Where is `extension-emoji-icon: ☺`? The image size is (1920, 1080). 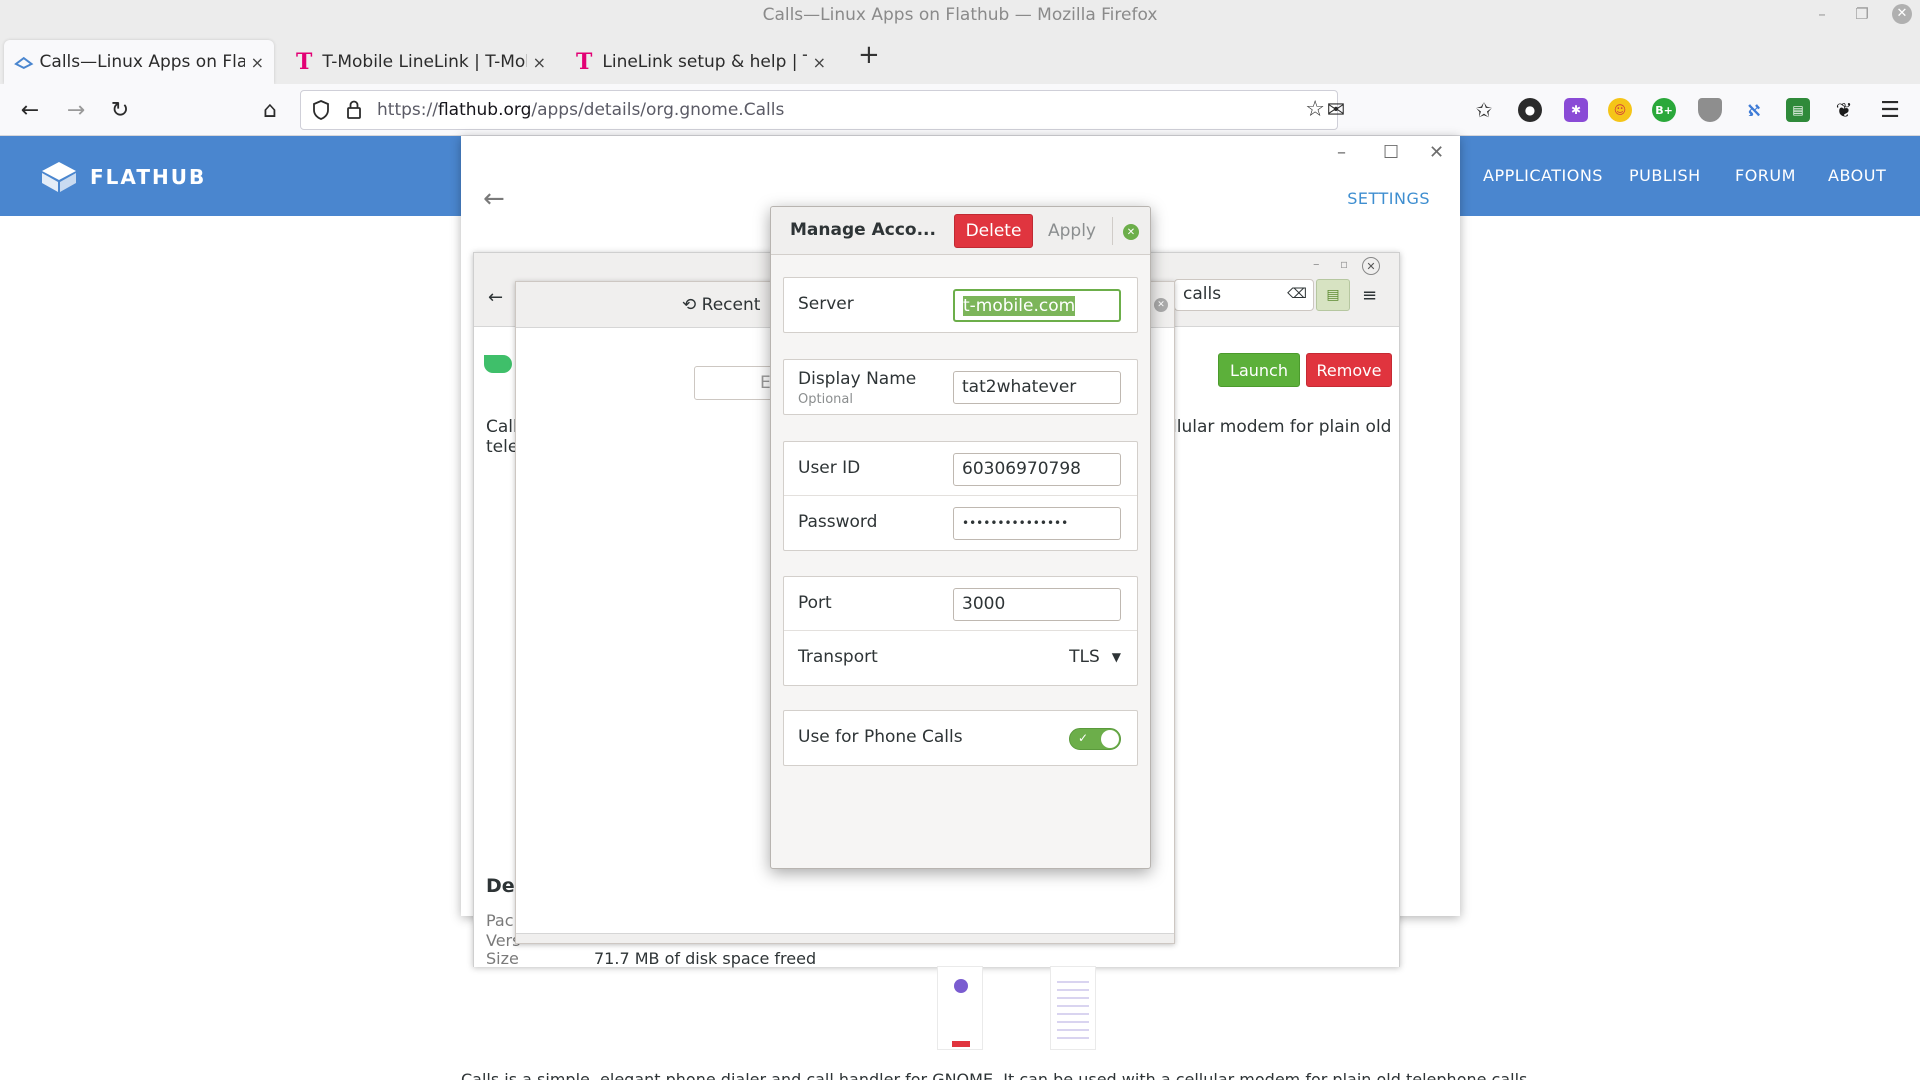 extension-emoji-icon: ☺ is located at coordinates (1620, 110).